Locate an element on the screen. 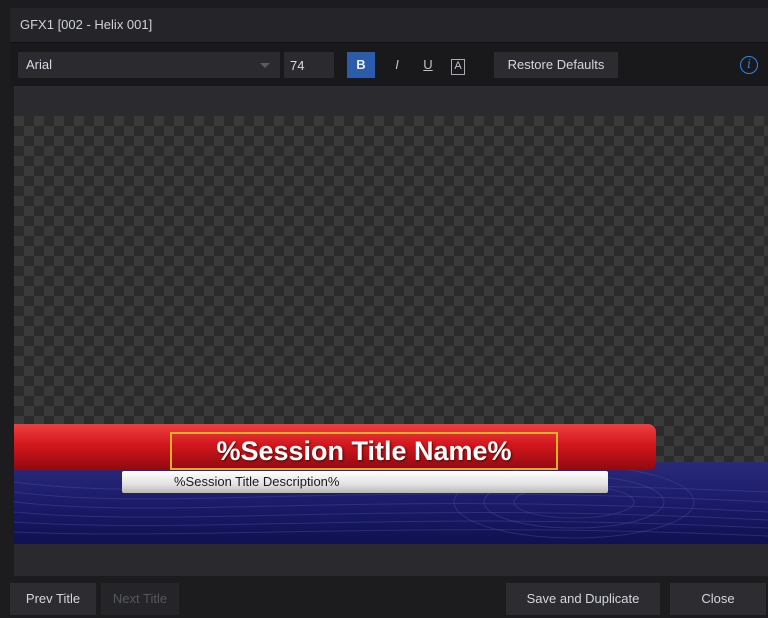  restore-defaults-button: Restore Defaults is located at coordinates (556, 65).